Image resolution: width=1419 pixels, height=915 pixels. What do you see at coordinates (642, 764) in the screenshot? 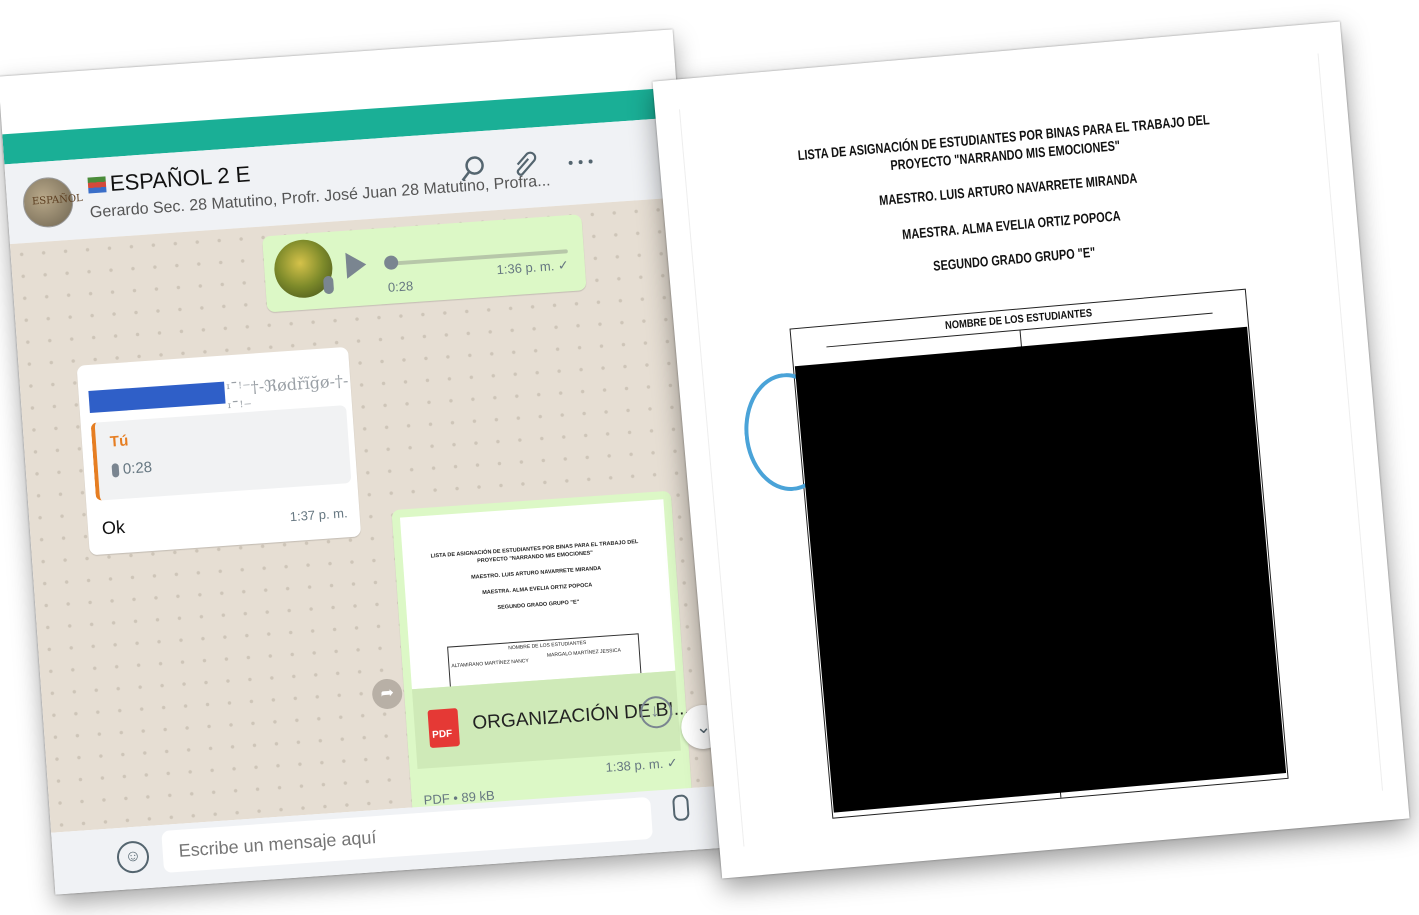
I see `message-time: 1:38 p. m. ✓` at bounding box center [642, 764].